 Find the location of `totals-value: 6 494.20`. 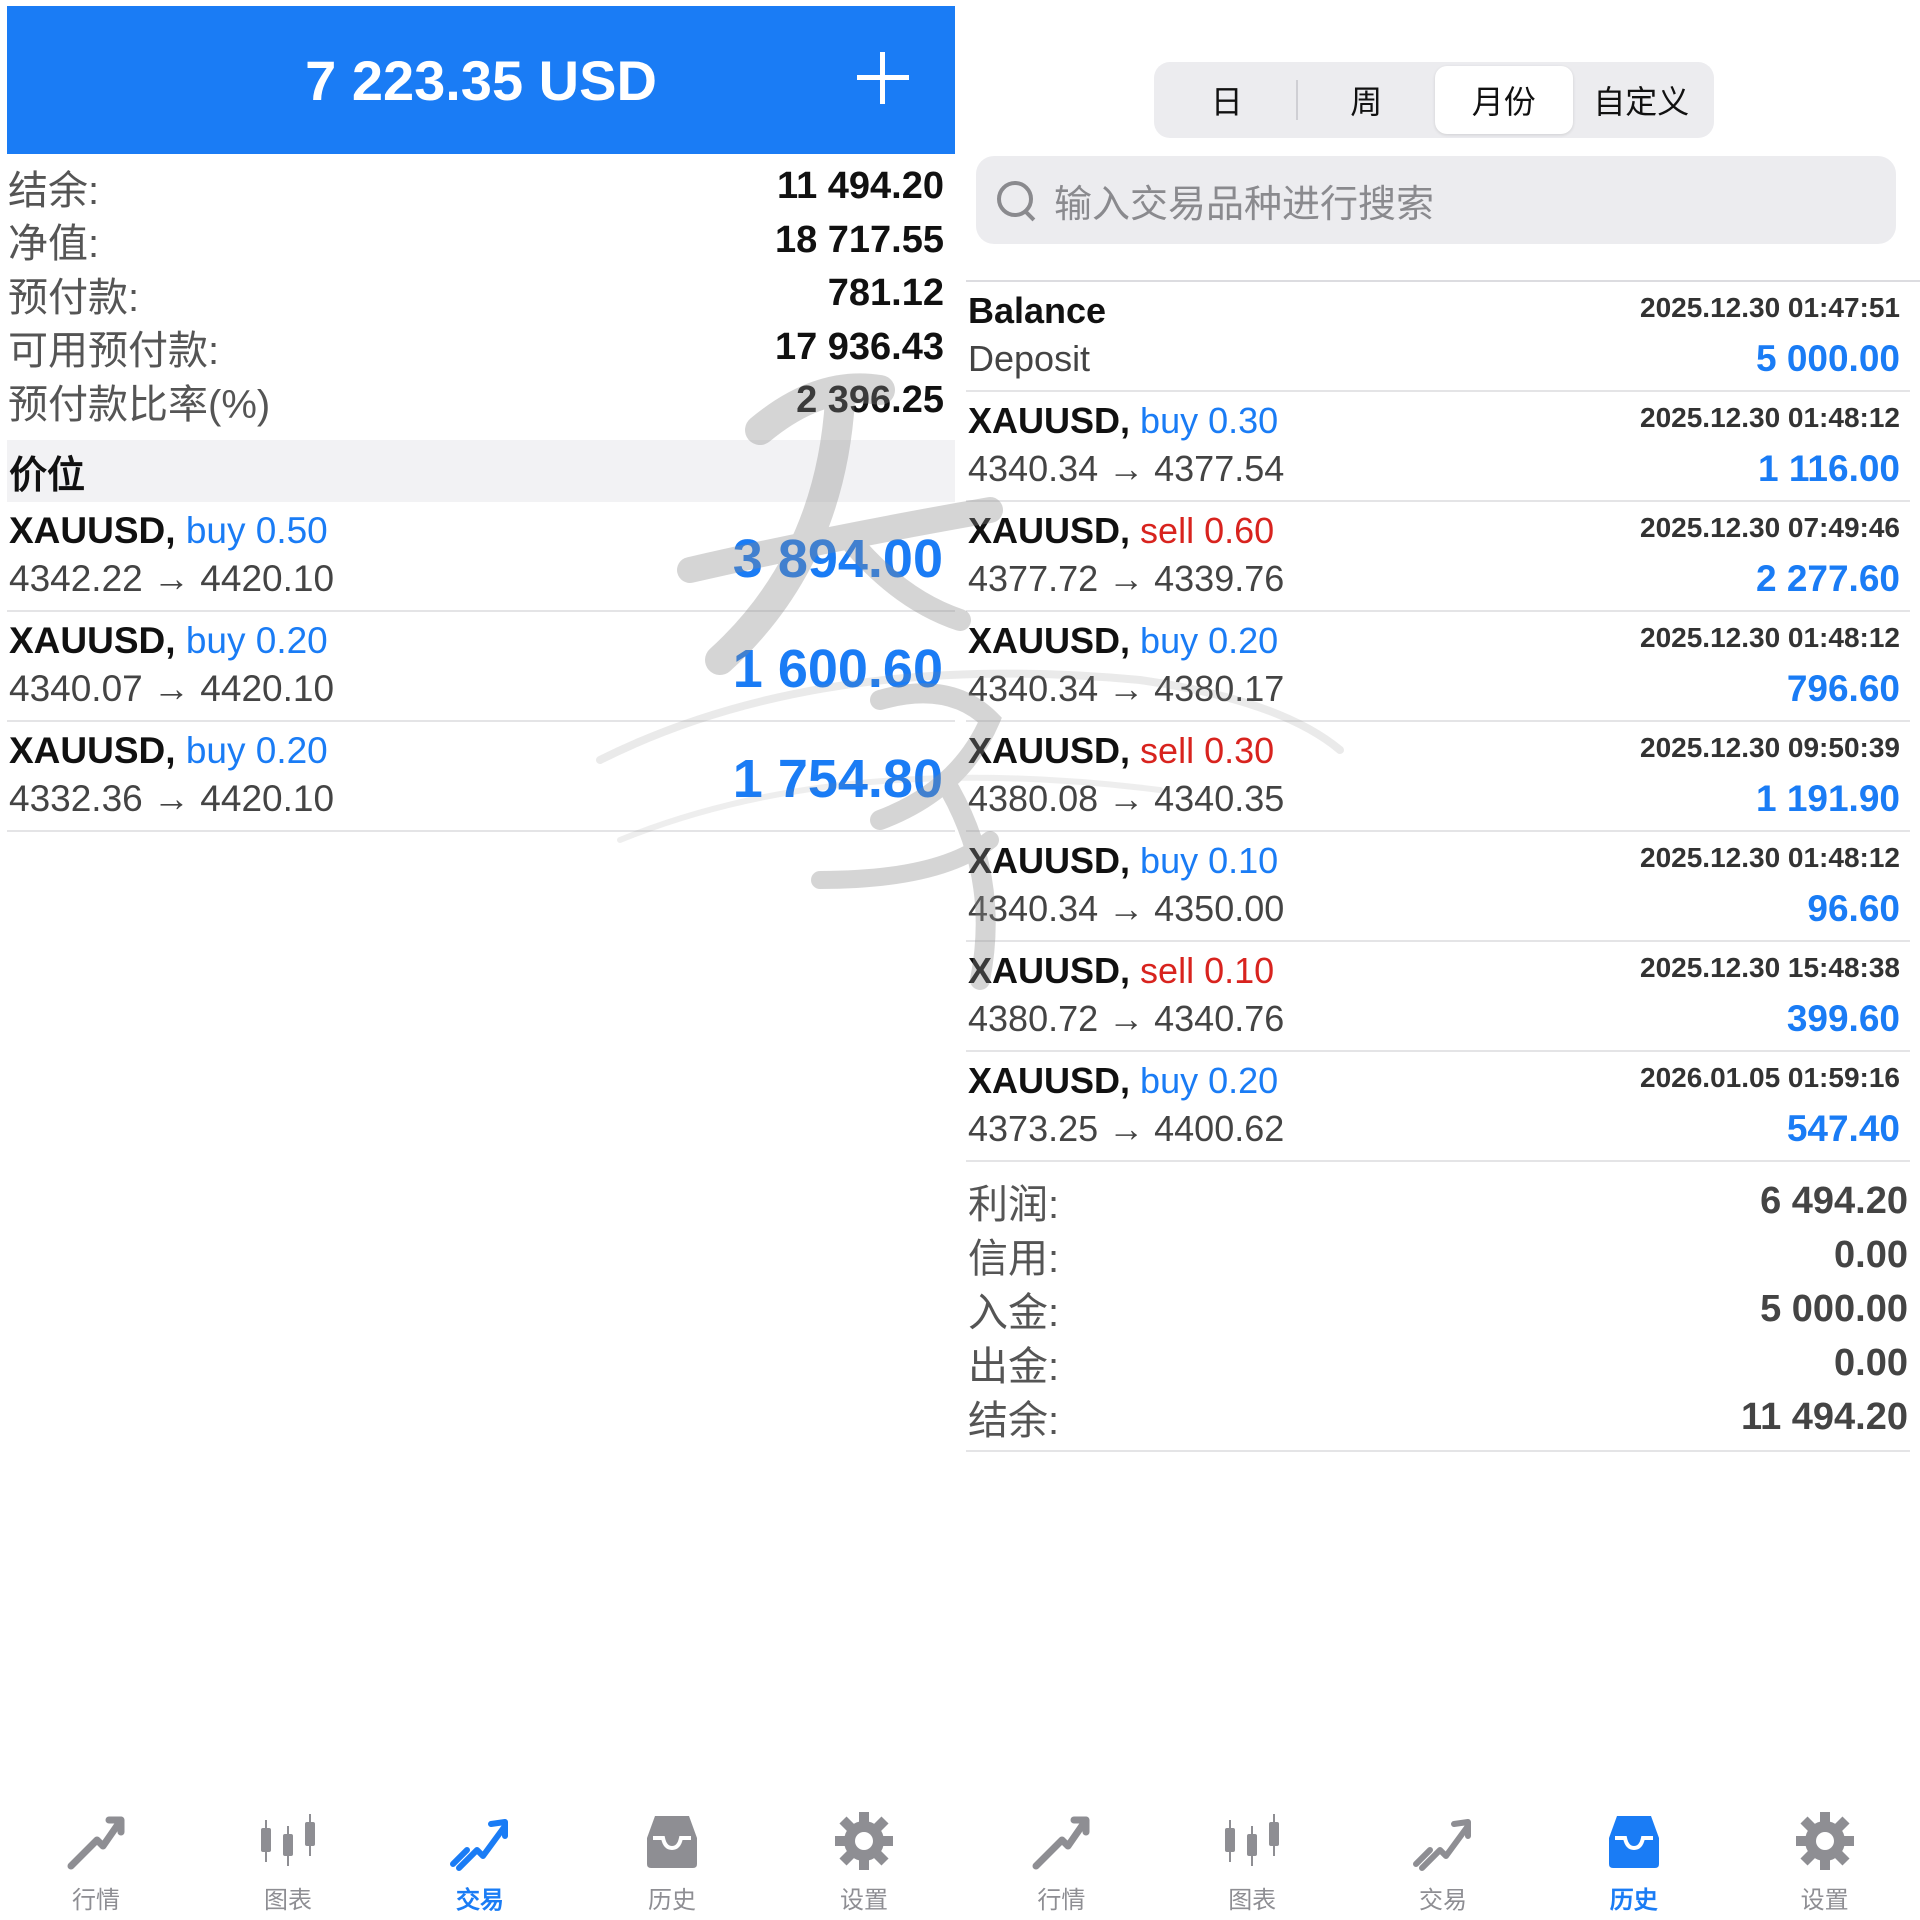

totals-value: 6 494.20 is located at coordinates (1834, 1200).